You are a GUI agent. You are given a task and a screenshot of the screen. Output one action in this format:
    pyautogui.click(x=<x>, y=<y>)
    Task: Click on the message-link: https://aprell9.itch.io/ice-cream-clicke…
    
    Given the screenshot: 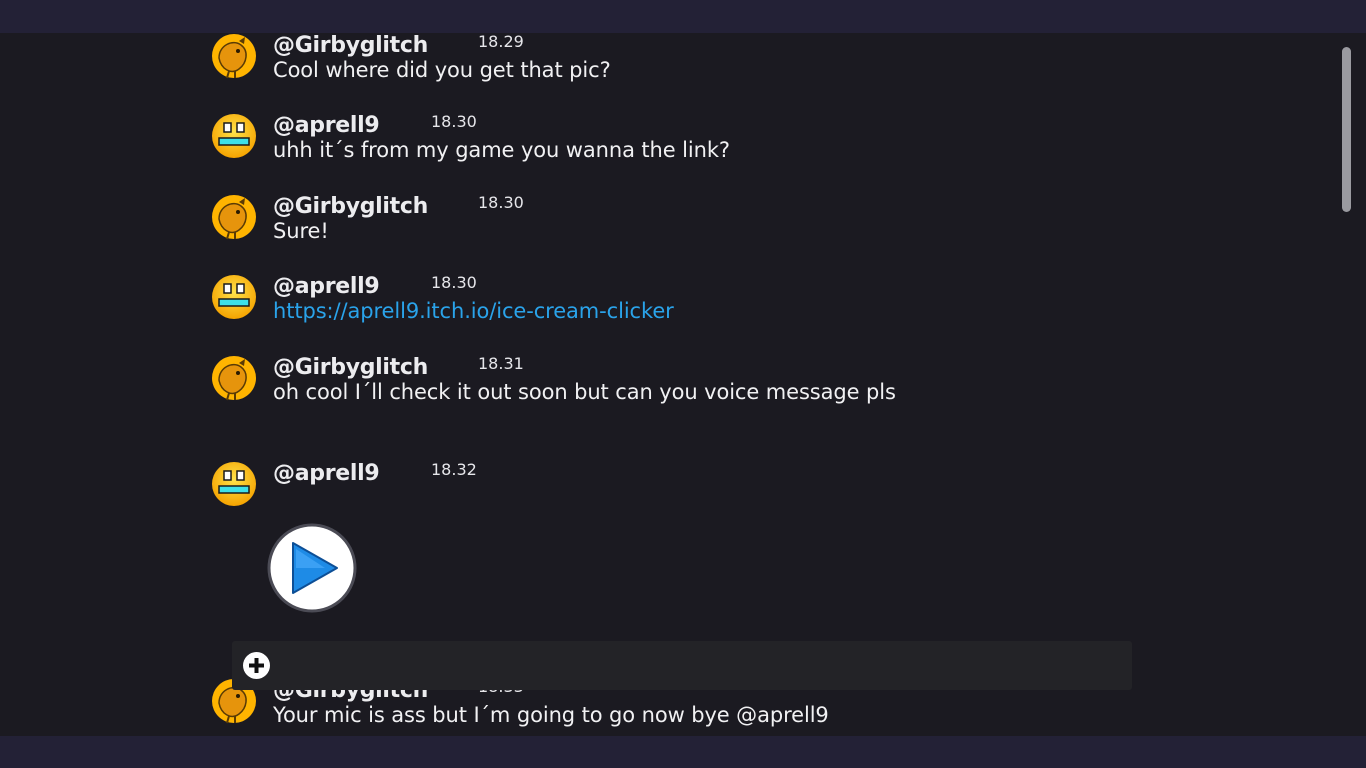 What is the action you would take?
    pyautogui.click(x=473, y=311)
    